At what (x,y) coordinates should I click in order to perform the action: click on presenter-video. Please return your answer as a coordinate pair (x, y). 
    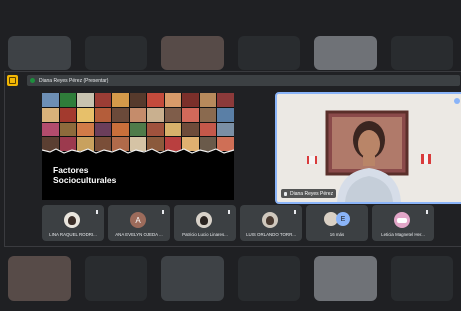
    Looking at the image, I should click on (368, 148).